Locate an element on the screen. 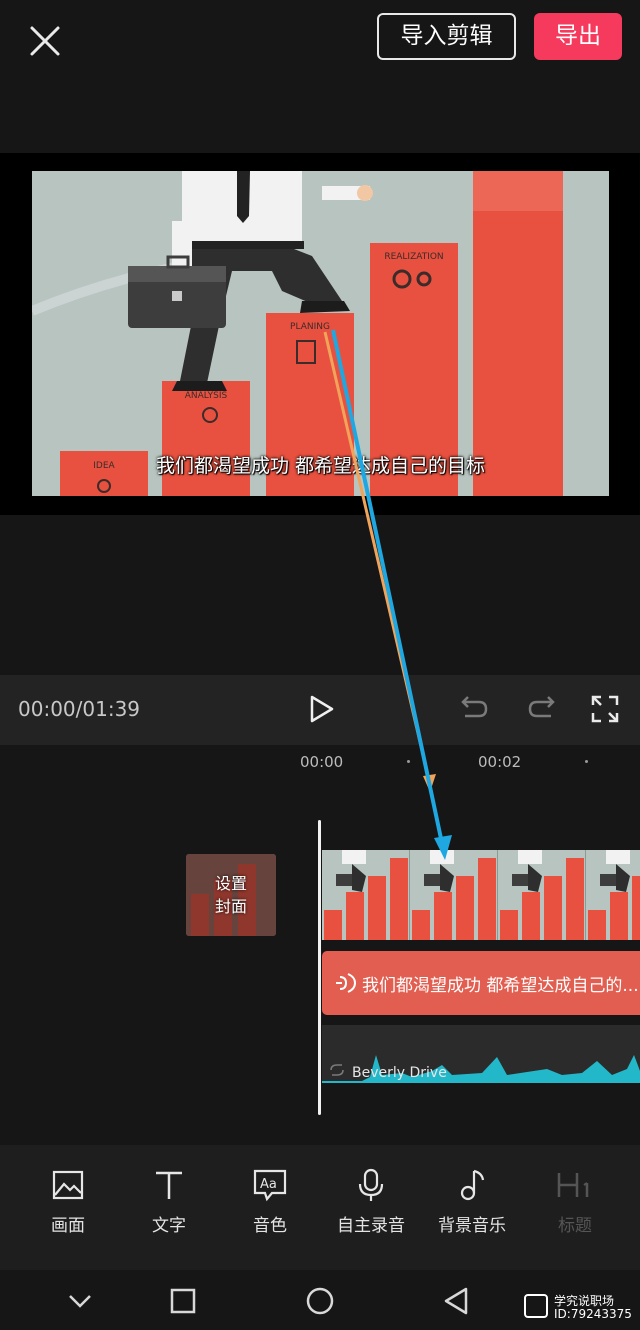 The image size is (640, 1330). tool-label: 画面 is located at coordinates (68, 1226).